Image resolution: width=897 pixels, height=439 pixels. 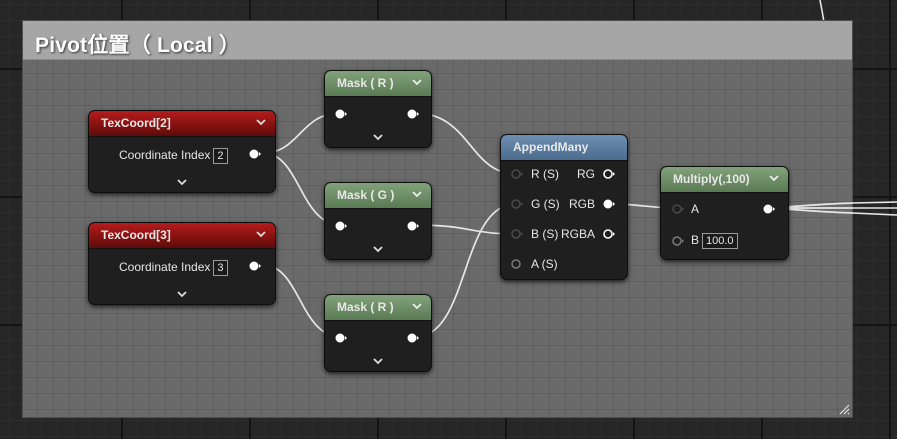 I want to click on coordinate-index-row: Coordinate Index 3, so click(x=173, y=268).